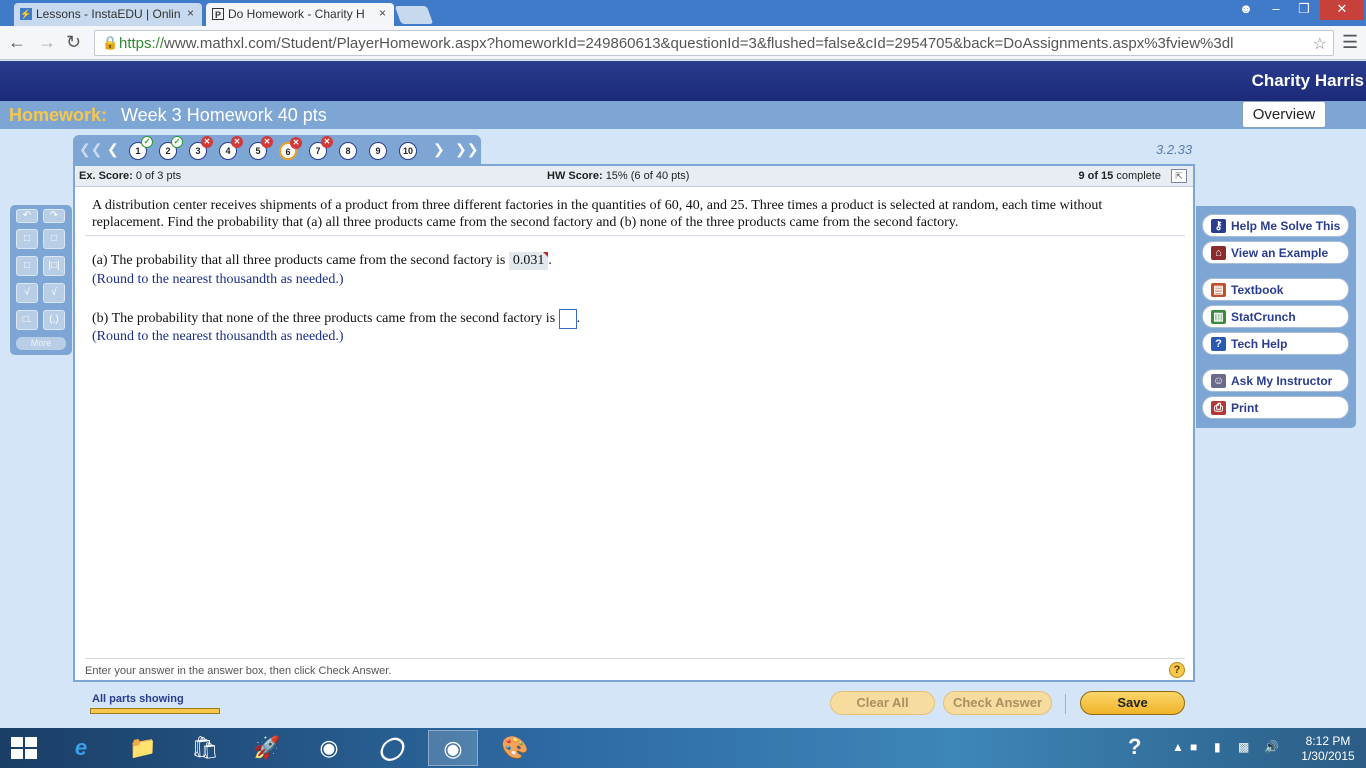 The width and height of the screenshot is (1366, 768). Describe the element at coordinates (618, 176) in the screenshot. I see `homework-score: HW Score: 15% (6 of 40 pts)` at that location.